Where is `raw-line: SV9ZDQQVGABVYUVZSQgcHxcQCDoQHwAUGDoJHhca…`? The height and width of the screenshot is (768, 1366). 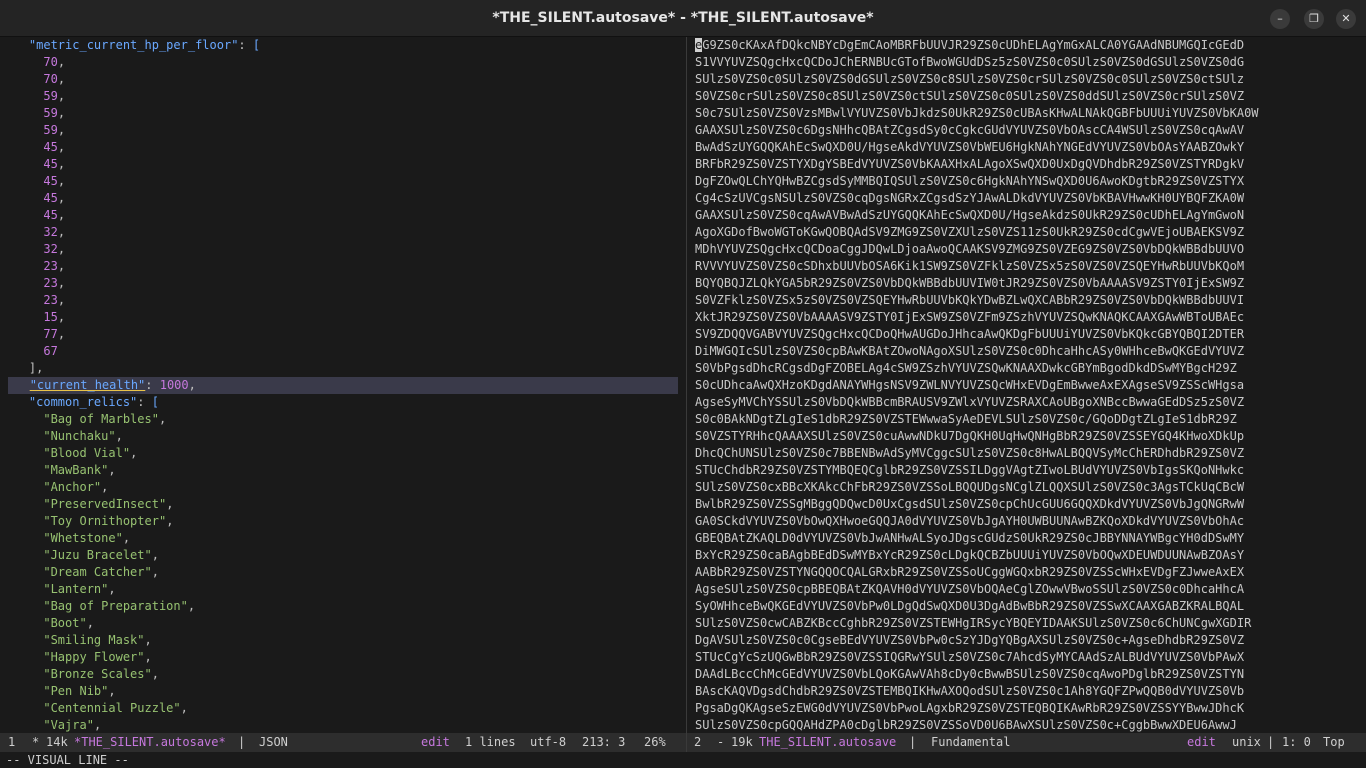 raw-line: SV9ZDQQVGABVYUVZSQgcHxcQCDoQHwAUGDoJHhca… is located at coordinates (1030, 334).